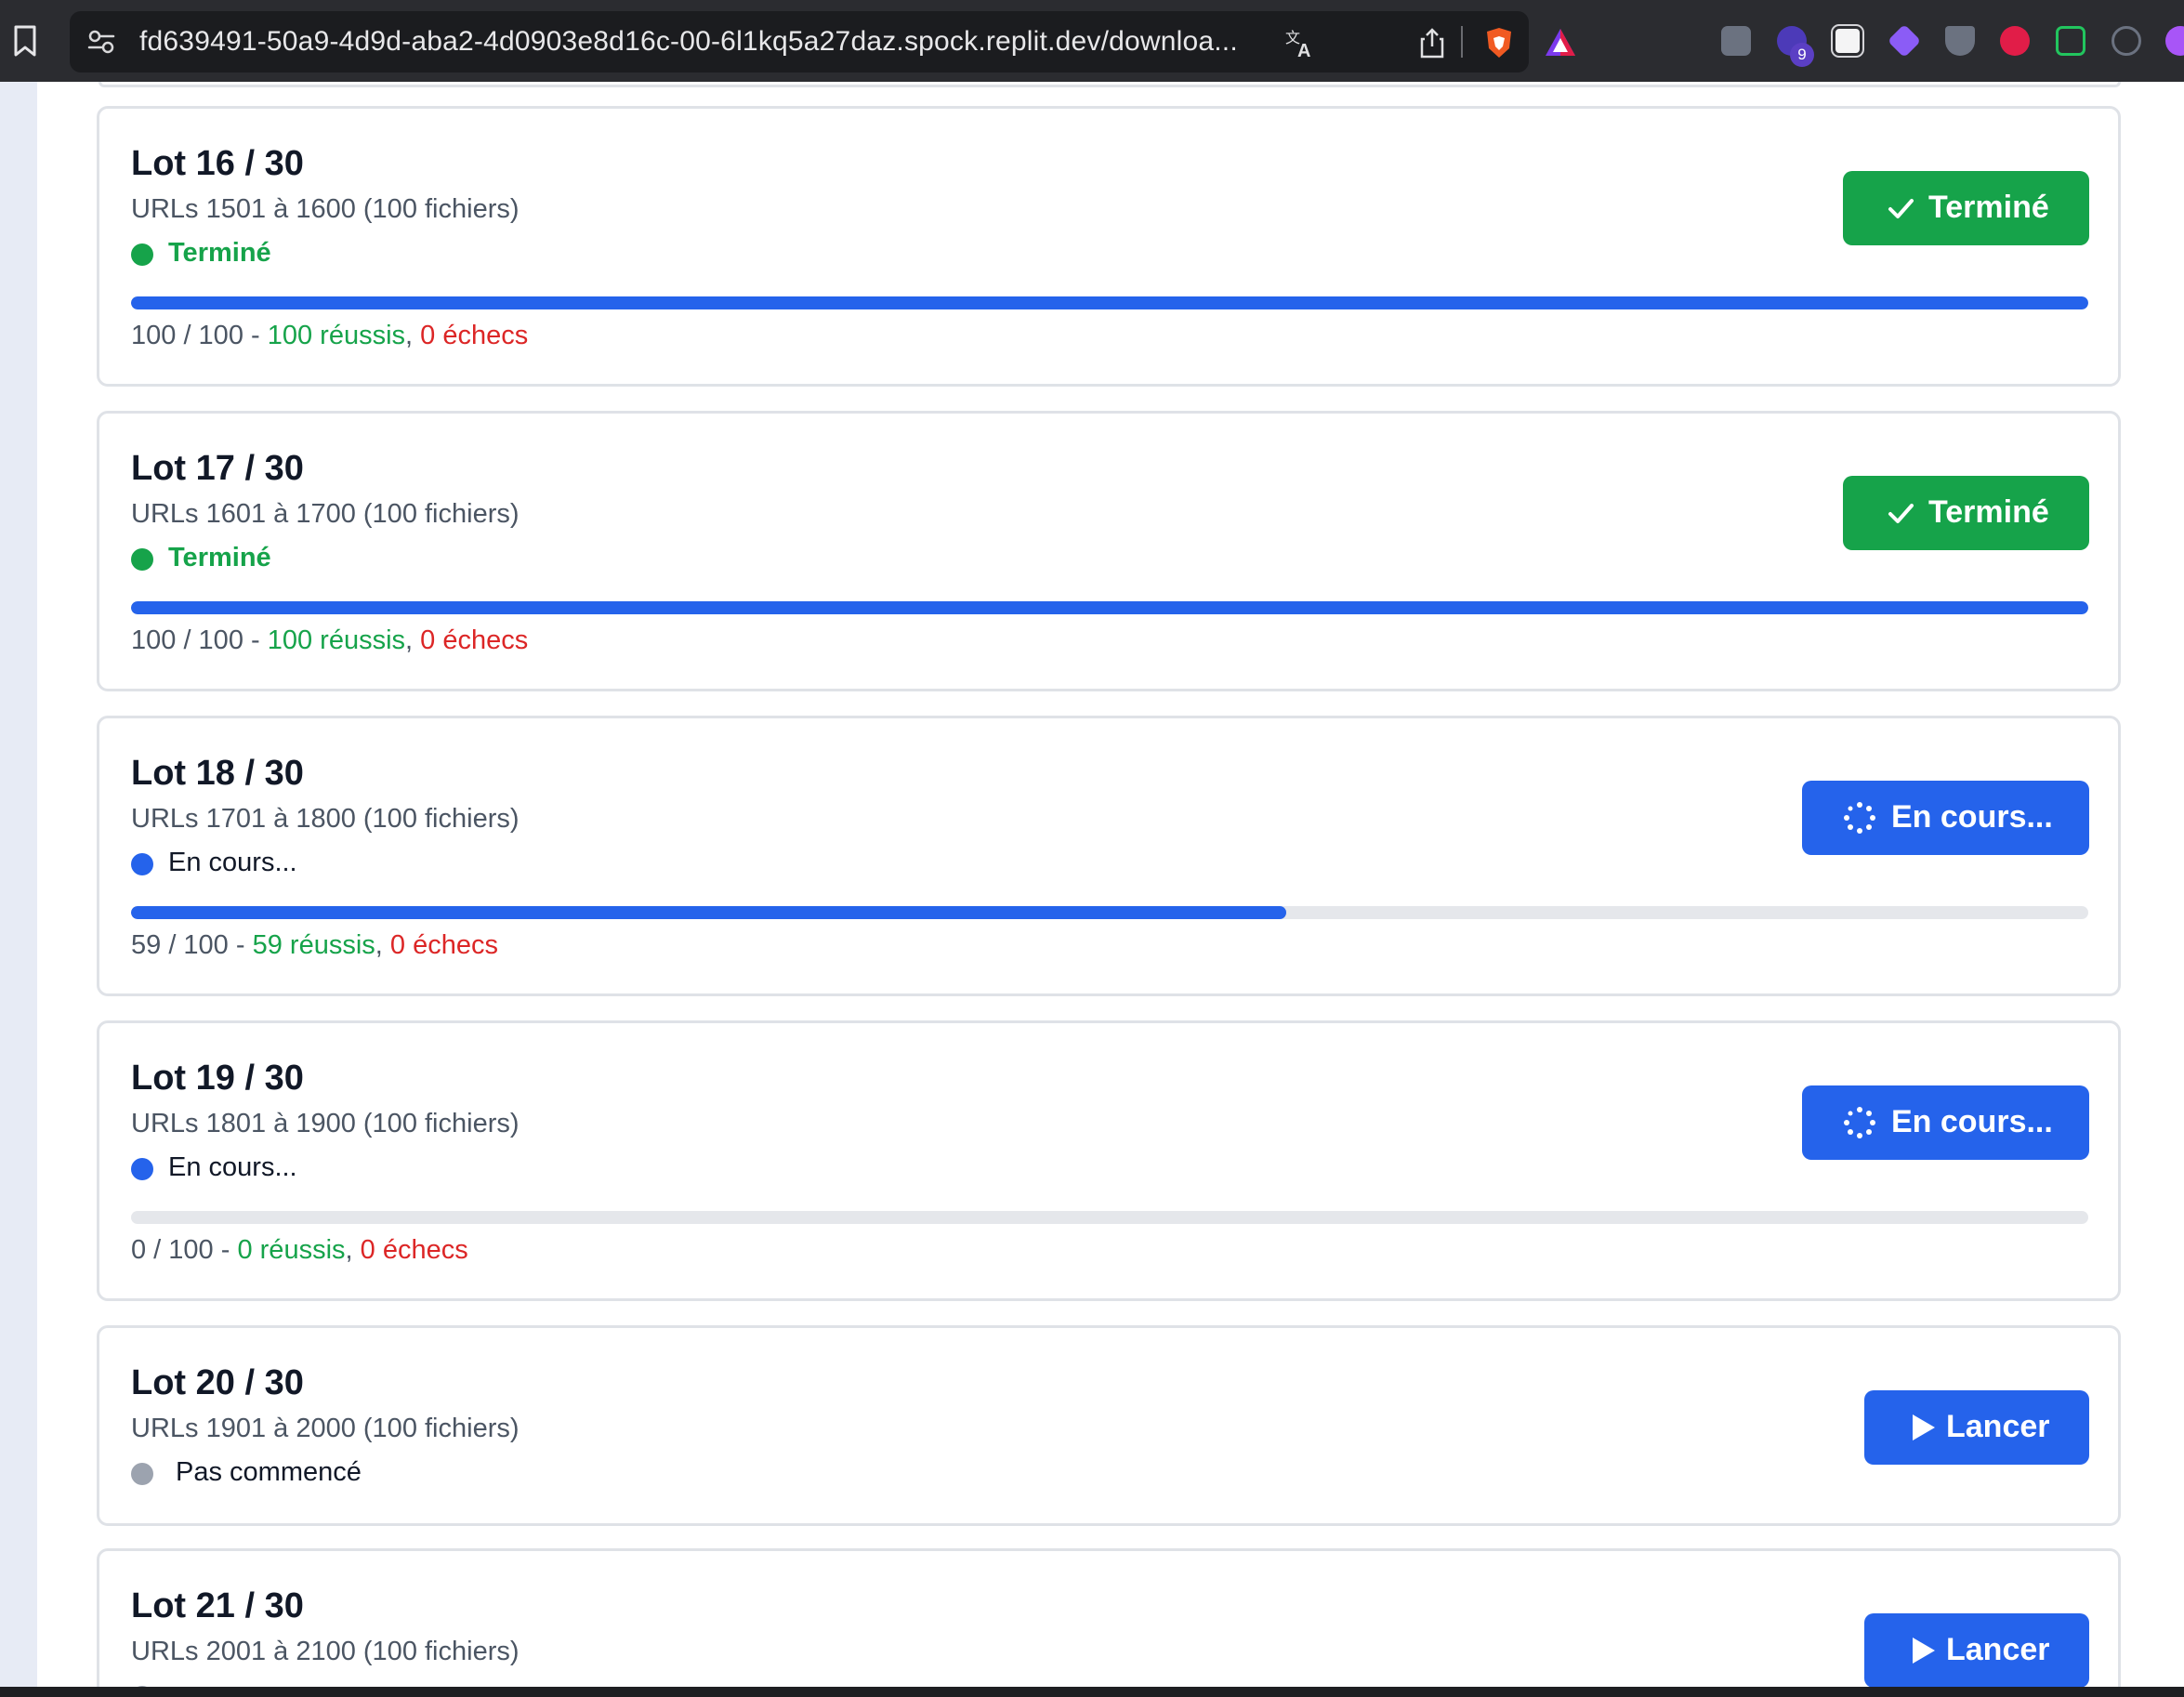 The height and width of the screenshot is (1697, 2184). I want to click on lot-title: Lot 18 / 30, so click(217, 774).